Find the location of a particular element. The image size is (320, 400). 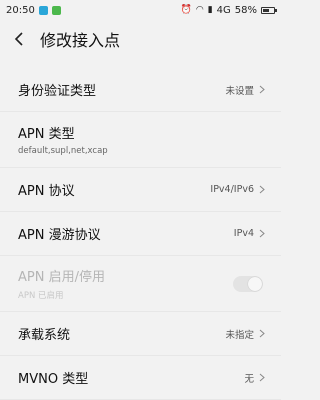

setting-bearer: 承载系统 未指定 is located at coordinates (140, 334).